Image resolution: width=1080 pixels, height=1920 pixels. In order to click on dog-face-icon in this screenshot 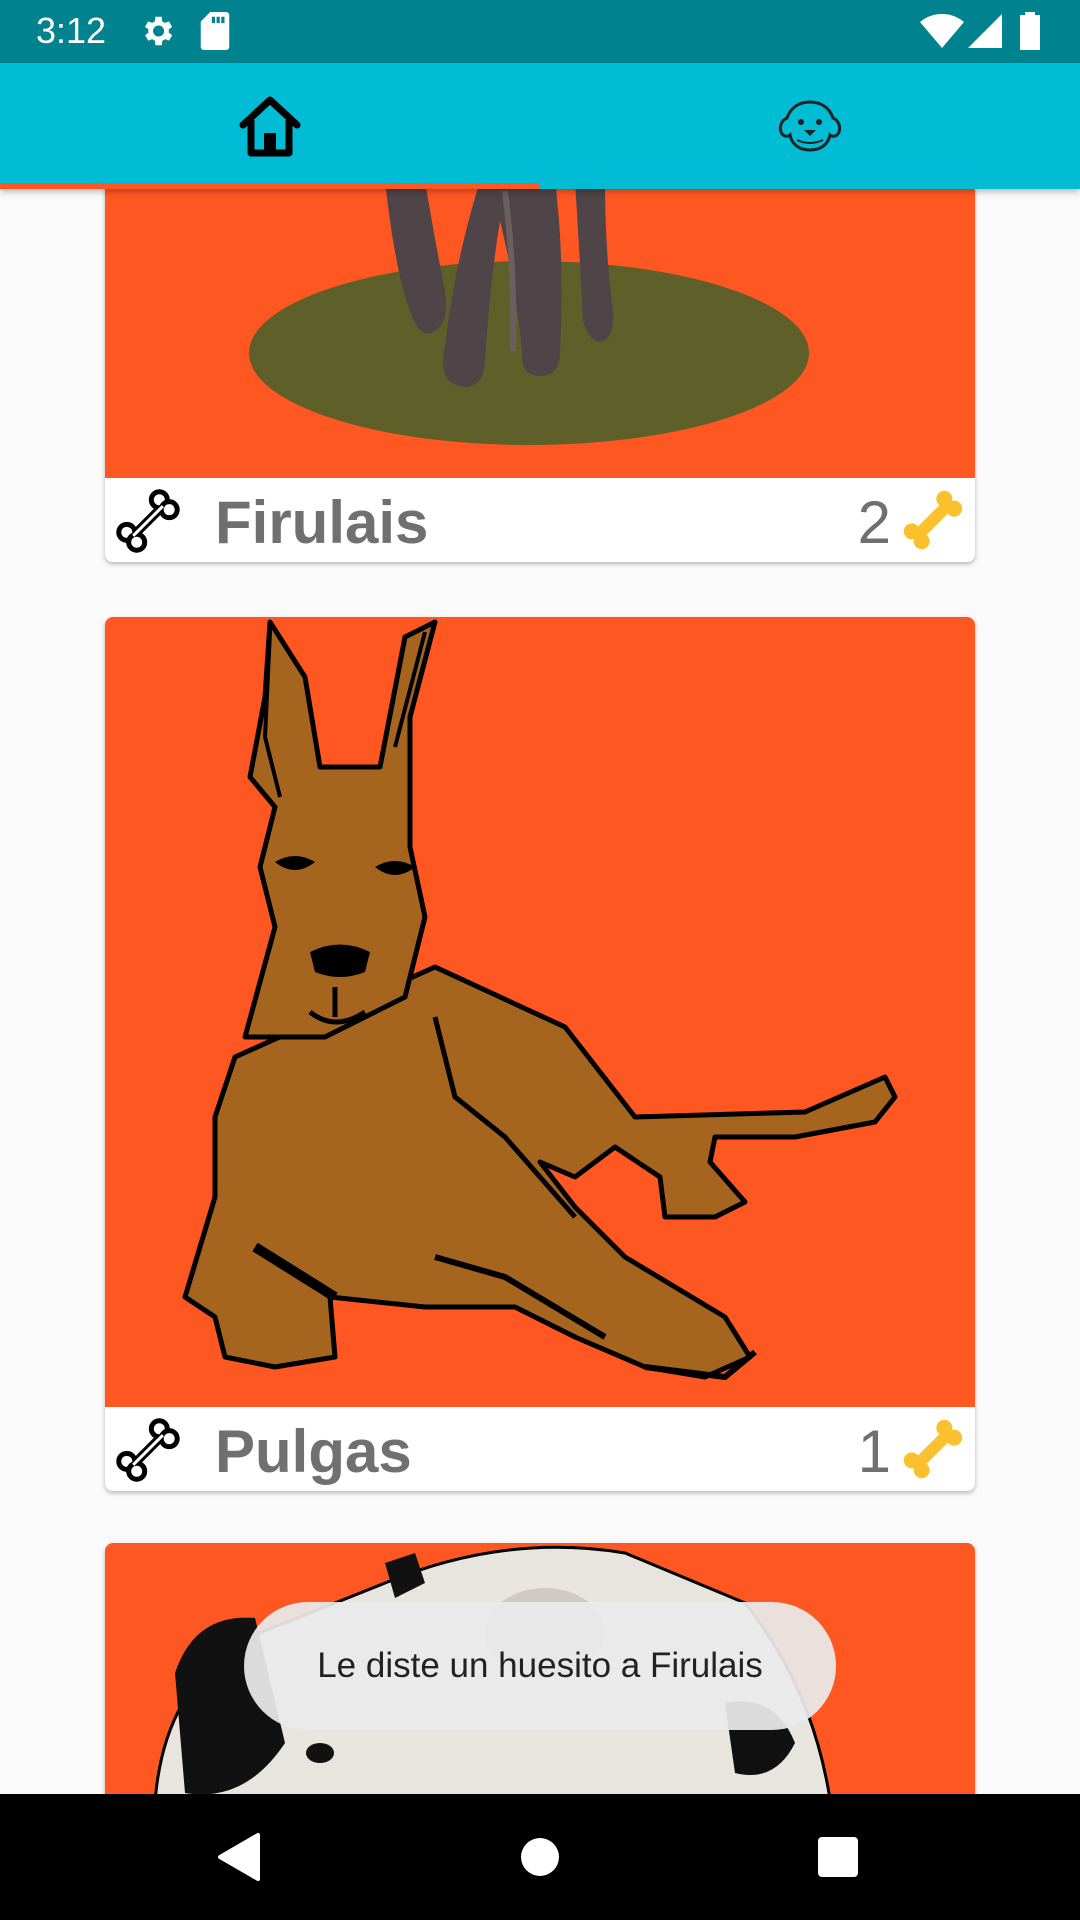, I will do `click(810, 126)`.